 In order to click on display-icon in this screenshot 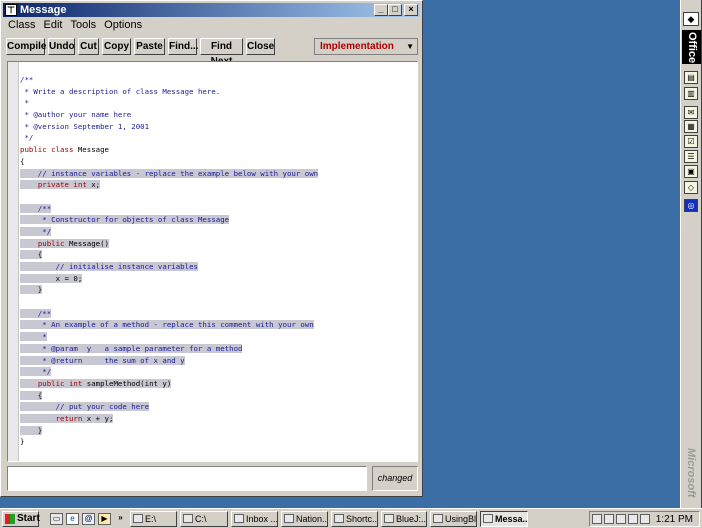, I will do `click(621, 519)`.